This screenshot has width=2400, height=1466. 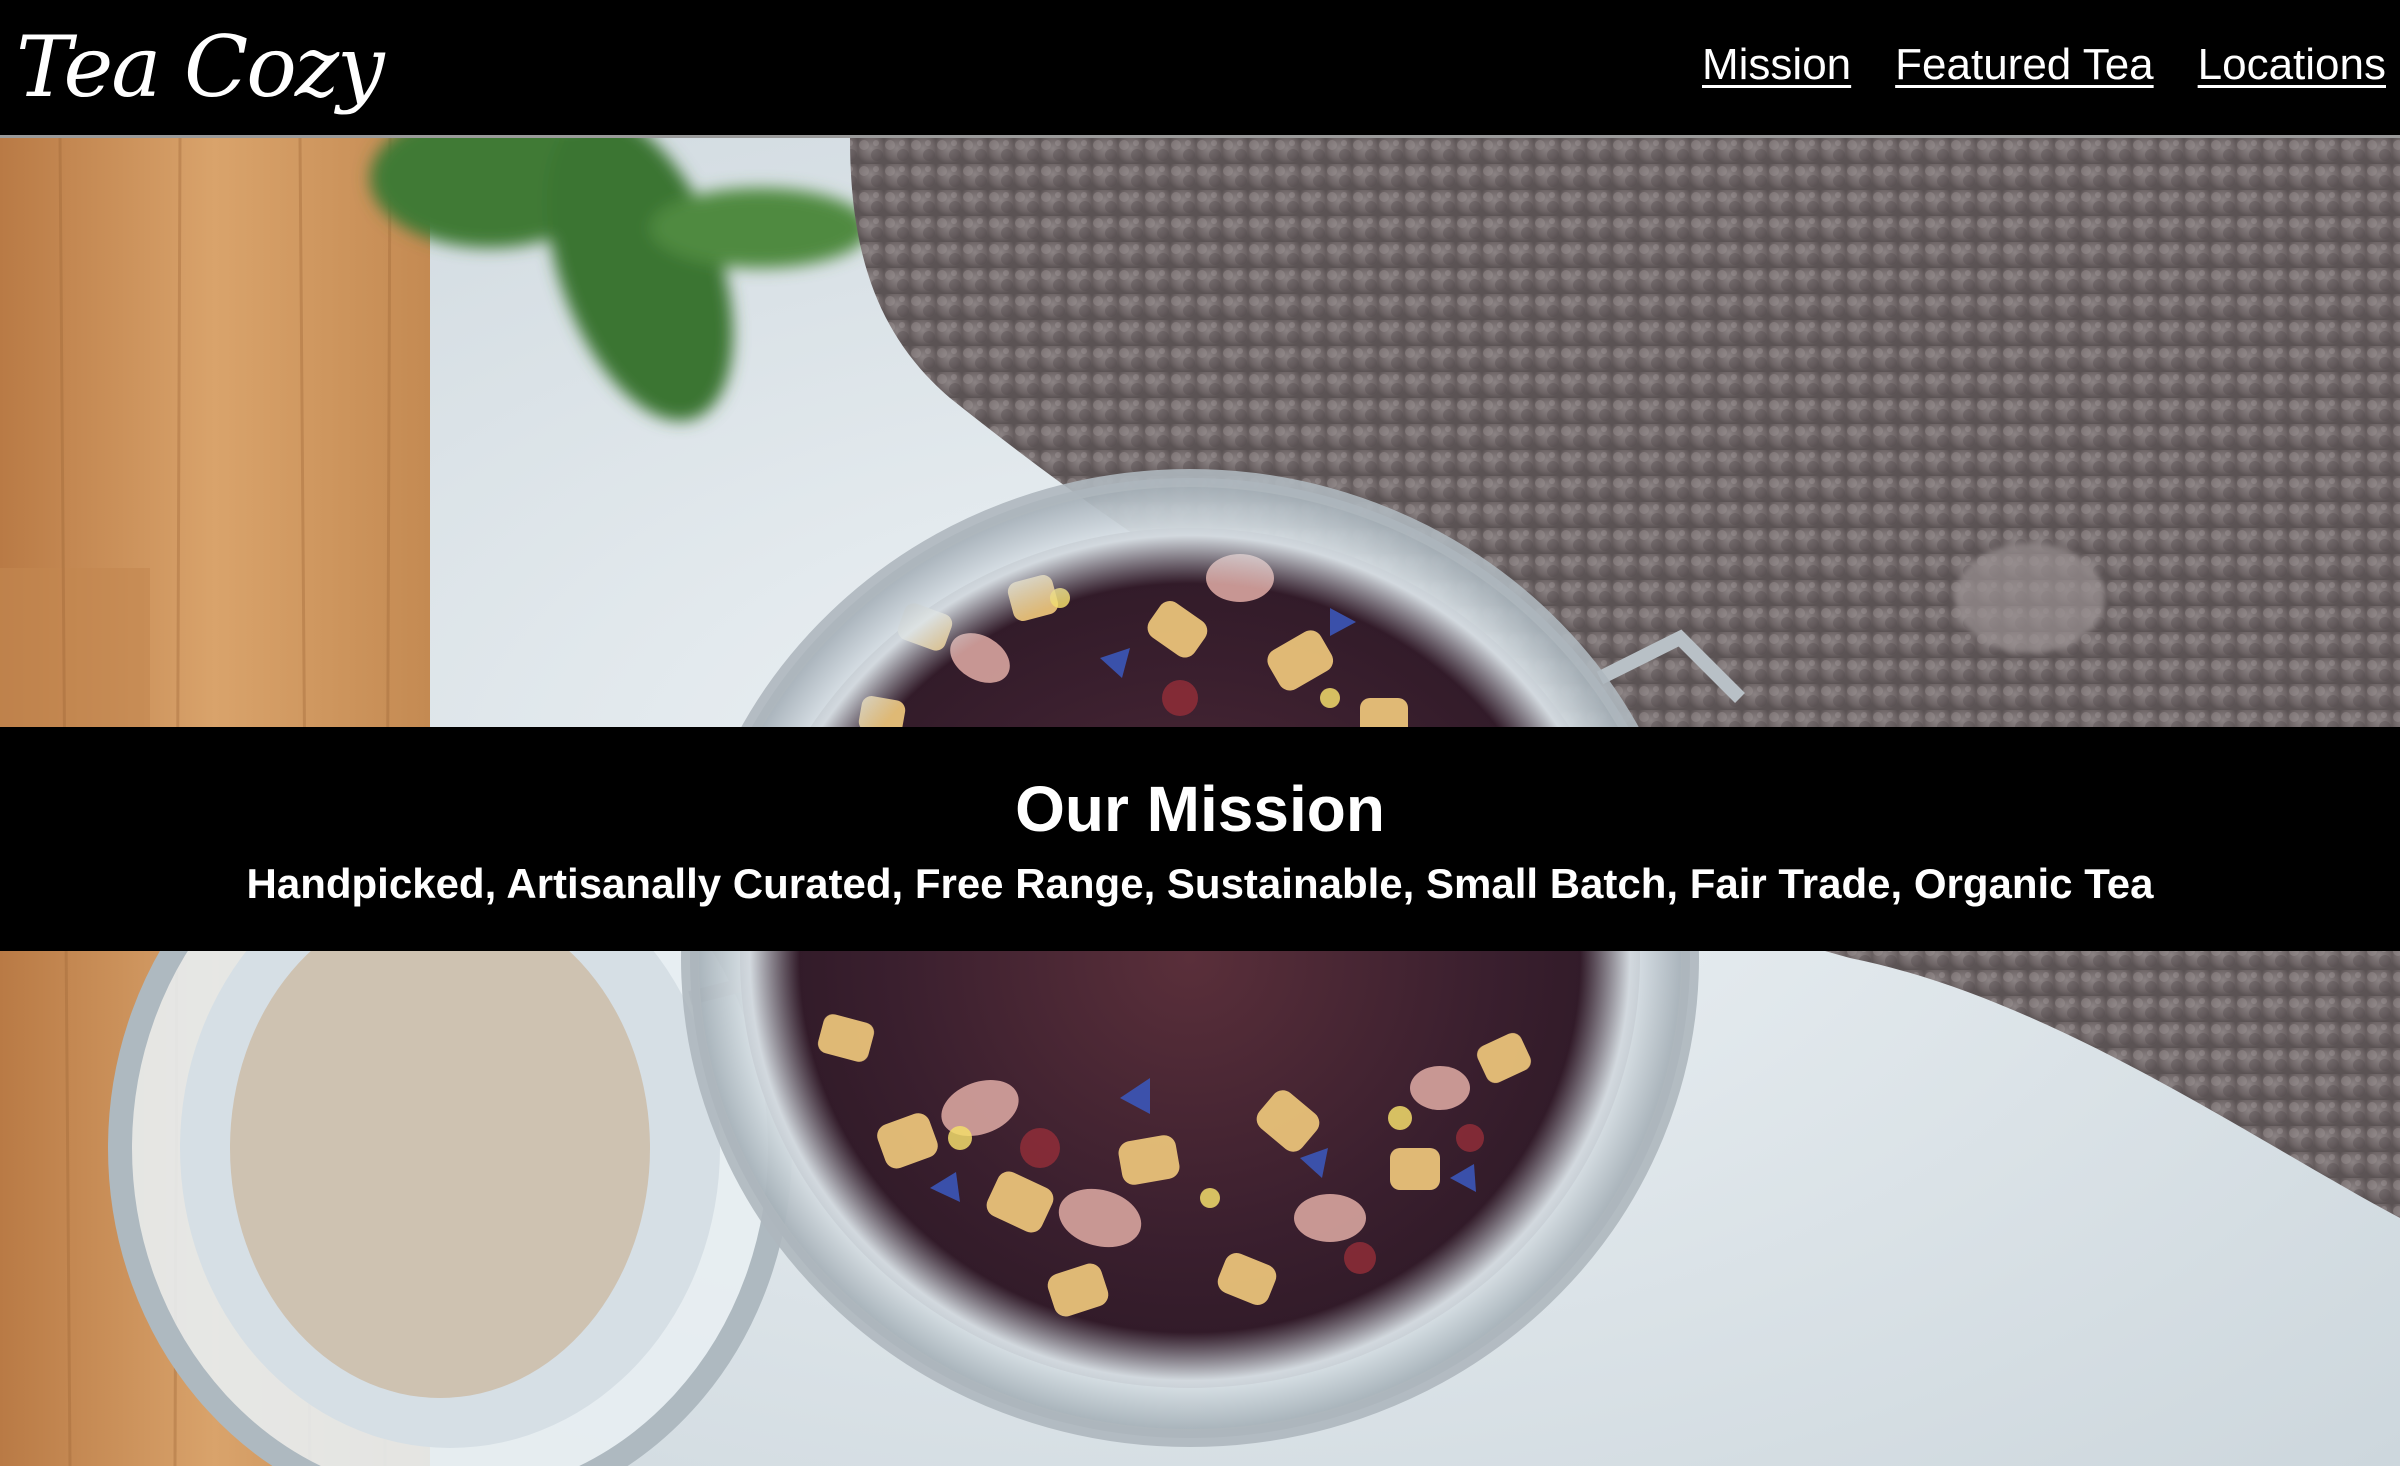 What do you see at coordinates (1776, 65) in the screenshot?
I see `nav-link-mission: Mission` at bounding box center [1776, 65].